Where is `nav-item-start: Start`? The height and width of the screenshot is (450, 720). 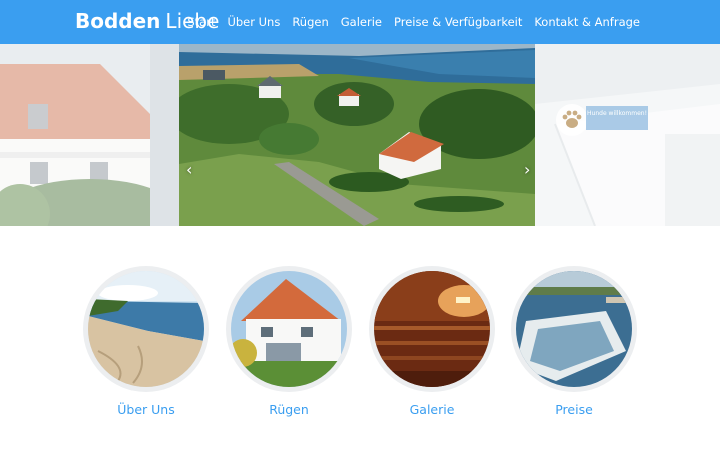
nav-item-start: Start is located at coordinates (201, 22).